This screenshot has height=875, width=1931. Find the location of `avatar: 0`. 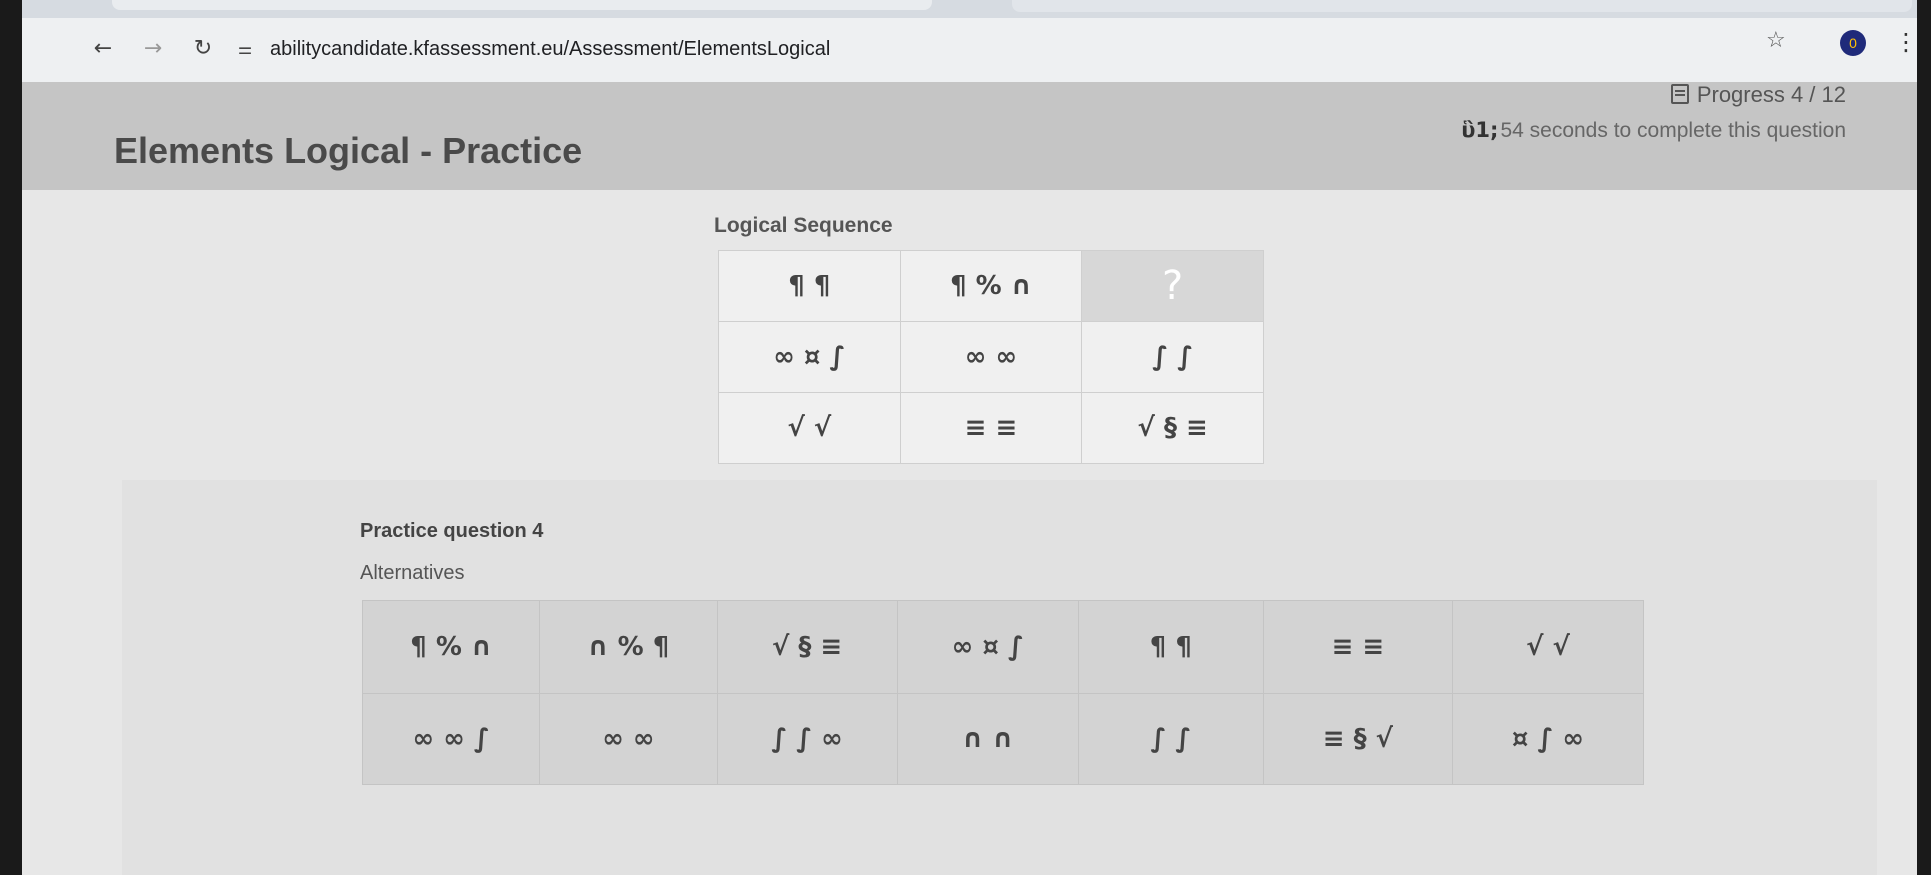

avatar: 0 is located at coordinates (1853, 43).